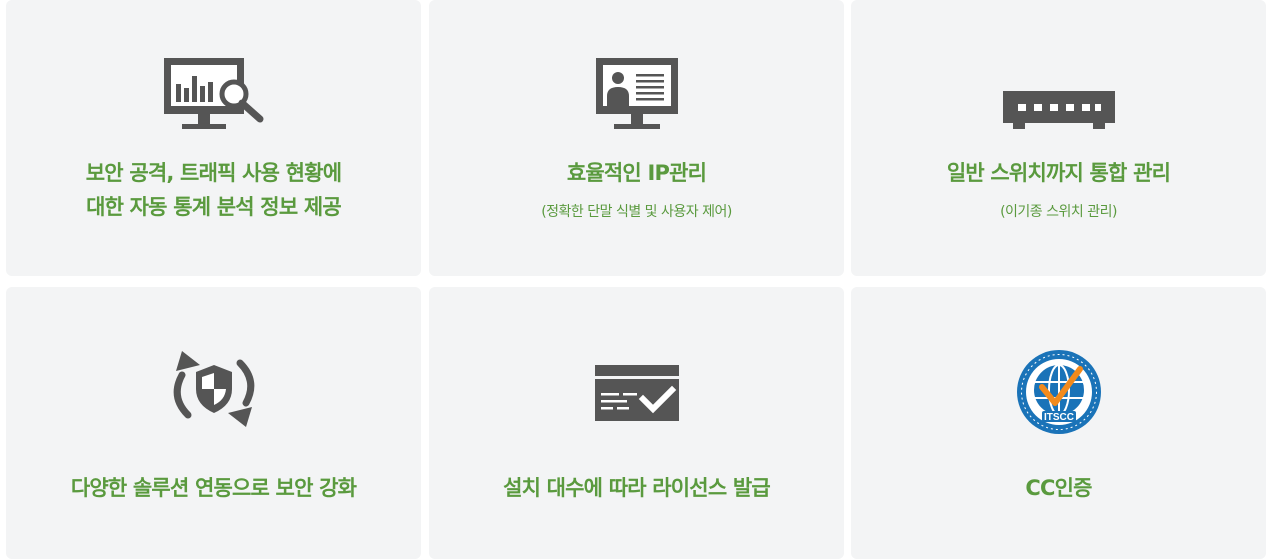 The image size is (1268, 559). I want to click on feature-title: 다양한 솔루션 연동으로 보안 강화, so click(213, 488).